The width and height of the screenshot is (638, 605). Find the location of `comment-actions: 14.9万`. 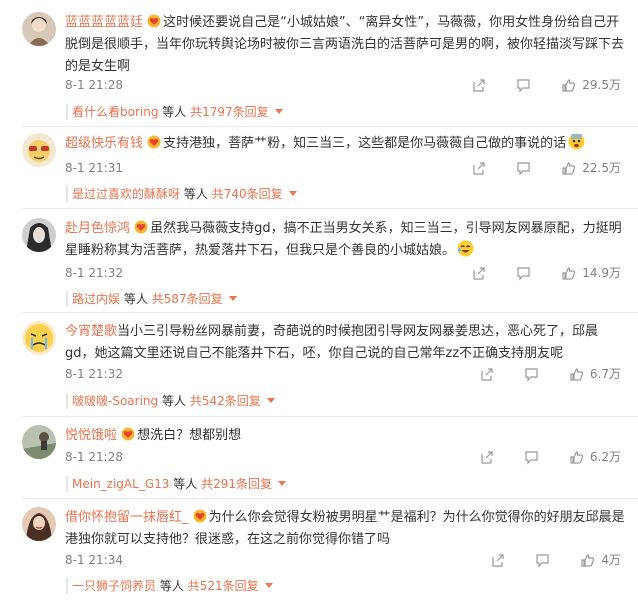

comment-actions: 14.9万 is located at coordinates (531, 273).